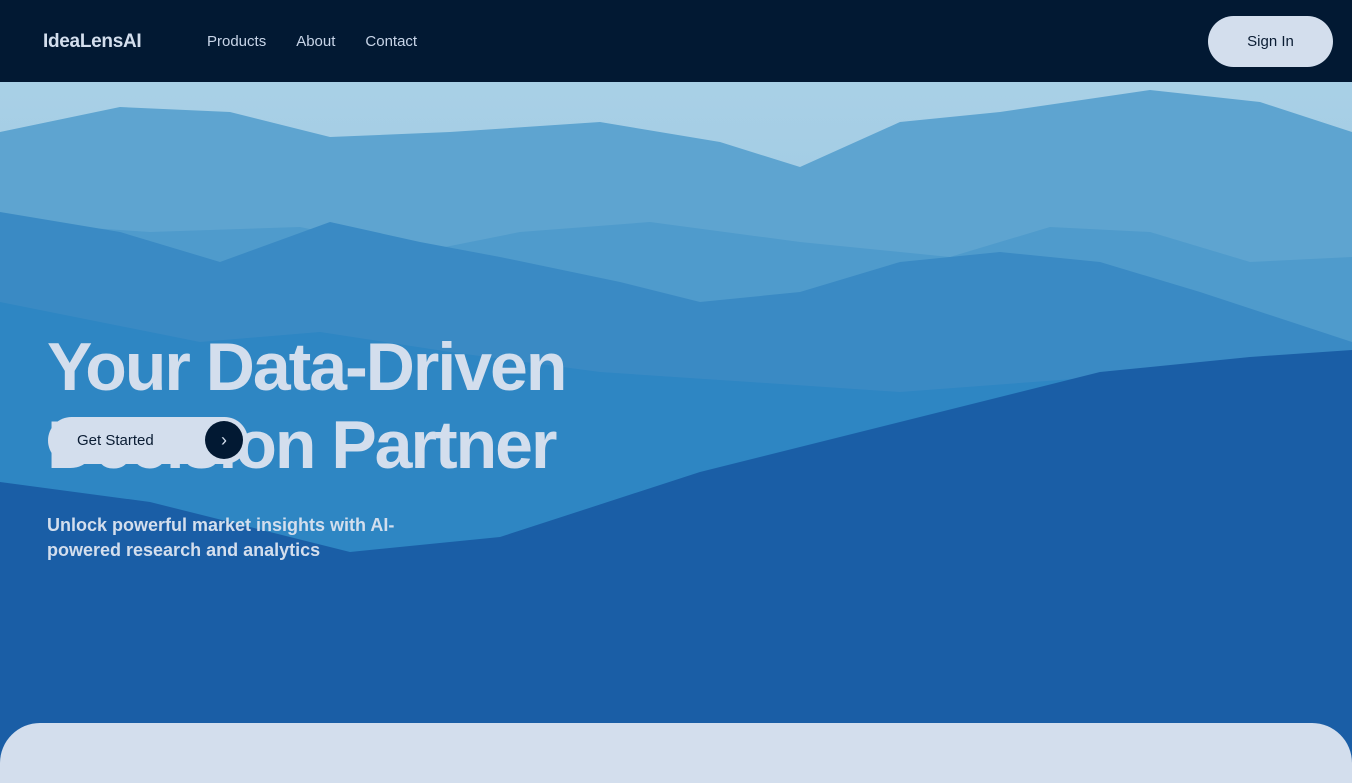 The height and width of the screenshot is (783, 1352). Describe the element at coordinates (92, 42) in the screenshot. I see `logo: IdeaLensAI` at that location.